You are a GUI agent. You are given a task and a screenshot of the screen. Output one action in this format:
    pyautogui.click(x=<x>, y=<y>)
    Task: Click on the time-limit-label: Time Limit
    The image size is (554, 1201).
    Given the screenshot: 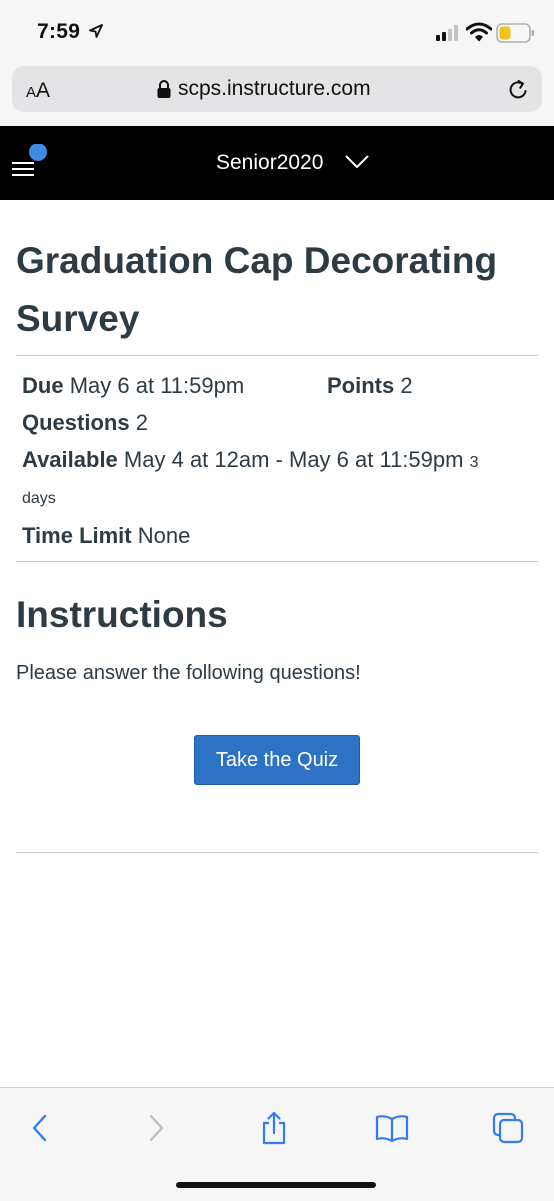 What is the action you would take?
    pyautogui.click(x=77, y=535)
    